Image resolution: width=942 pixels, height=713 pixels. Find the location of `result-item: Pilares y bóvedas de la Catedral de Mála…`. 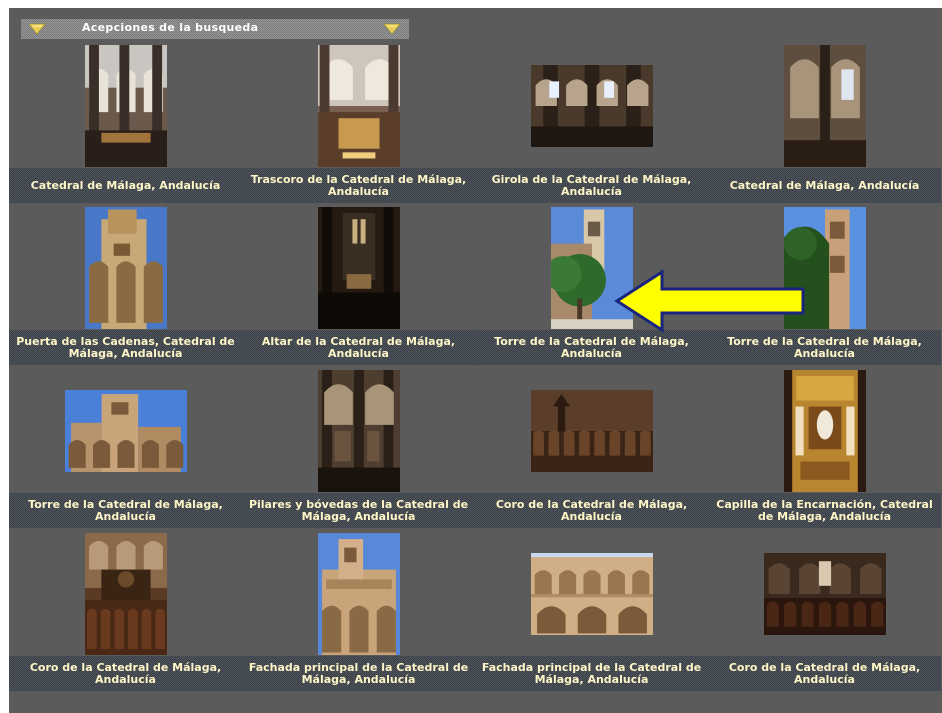

result-item: Pilares y bóvedas de la Catedral de Mála… is located at coordinates (358, 450).